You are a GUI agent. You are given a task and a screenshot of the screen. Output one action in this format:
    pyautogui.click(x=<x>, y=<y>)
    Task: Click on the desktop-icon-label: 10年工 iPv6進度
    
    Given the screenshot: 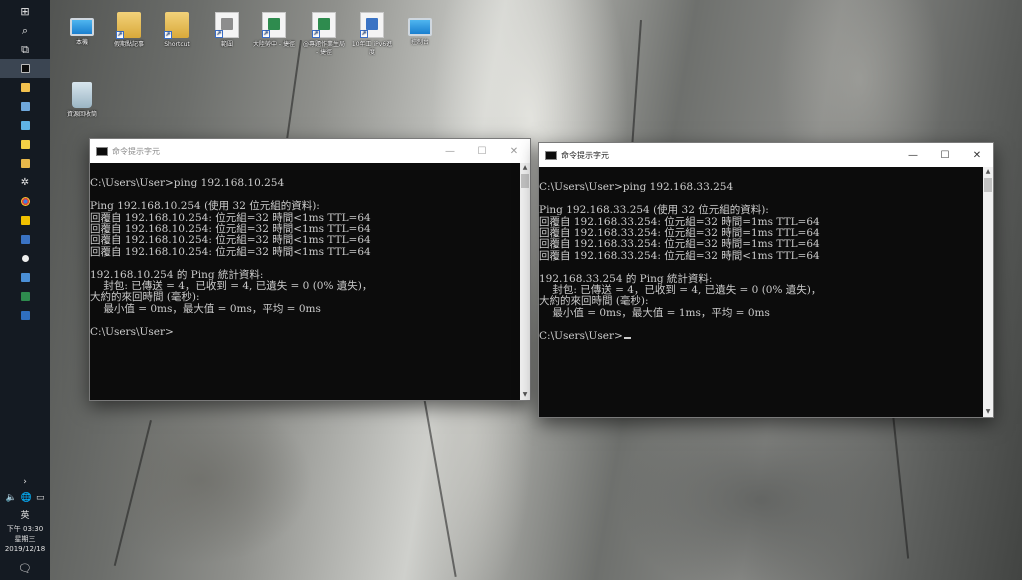 What is the action you would take?
    pyautogui.click(x=372, y=48)
    